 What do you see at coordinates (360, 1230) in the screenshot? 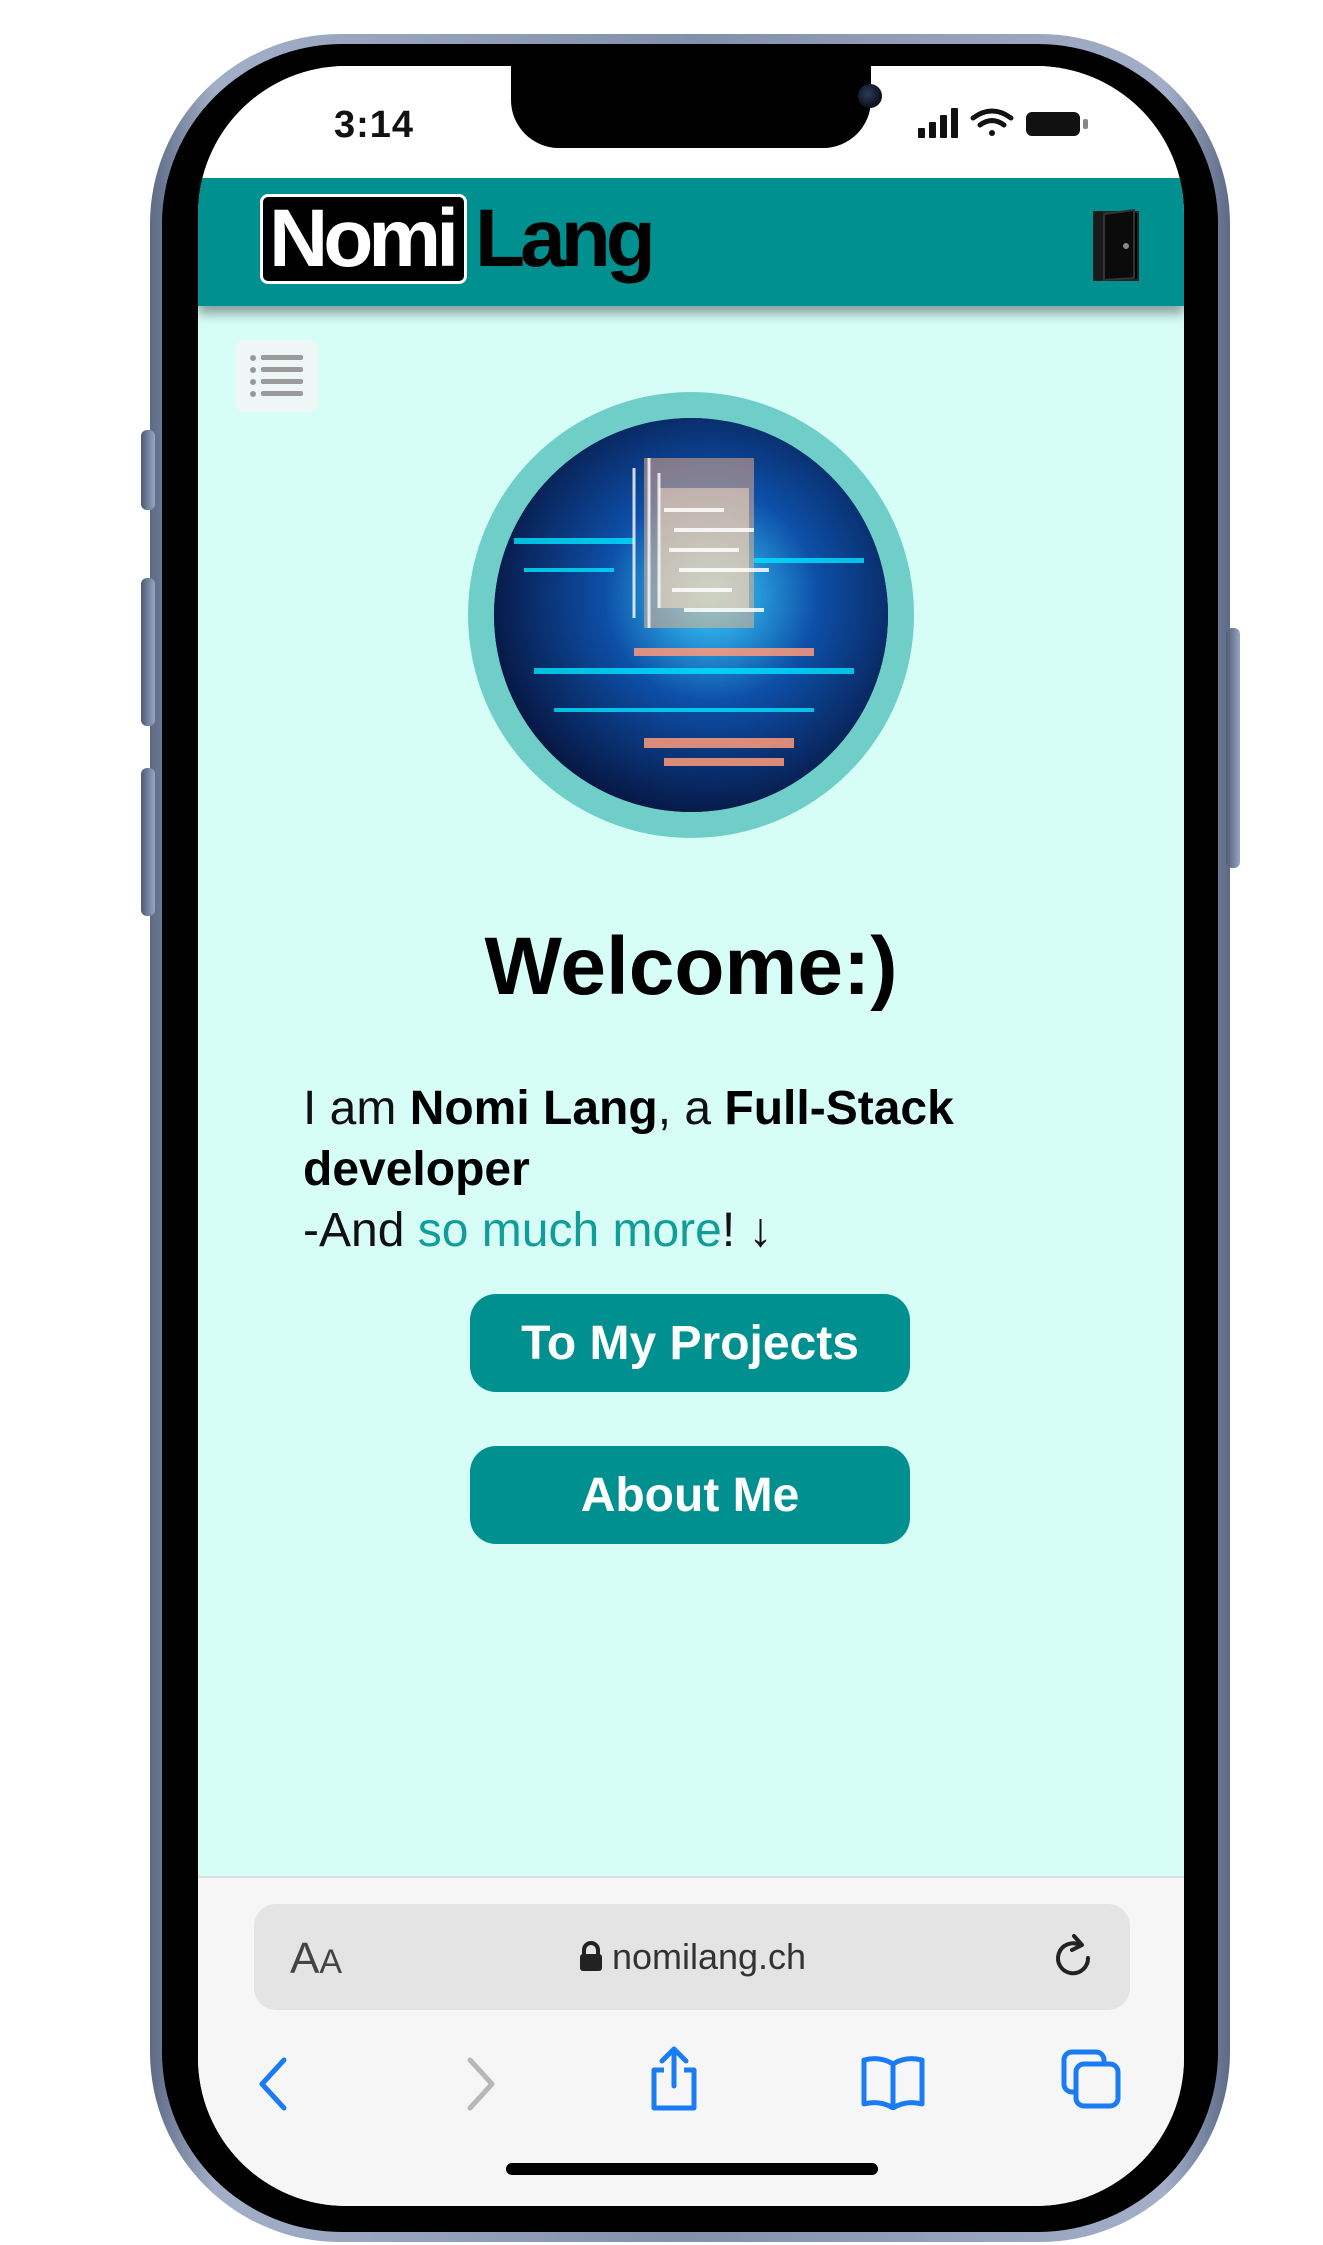
I see `intro-line2-prefix: -And` at bounding box center [360, 1230].